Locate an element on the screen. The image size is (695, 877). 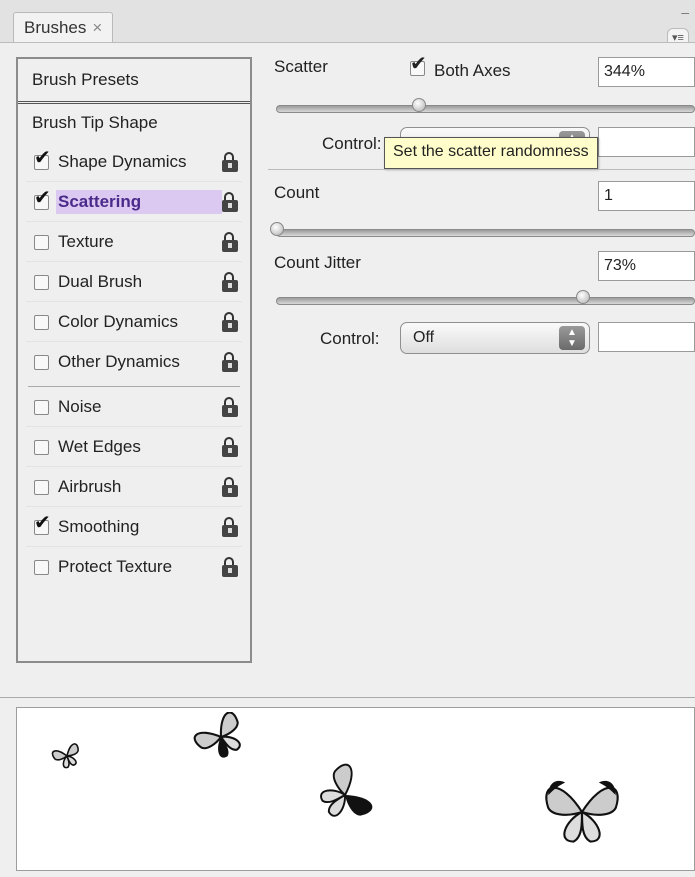
scatter-control-label: Control: is located at coordinates (352, 143).